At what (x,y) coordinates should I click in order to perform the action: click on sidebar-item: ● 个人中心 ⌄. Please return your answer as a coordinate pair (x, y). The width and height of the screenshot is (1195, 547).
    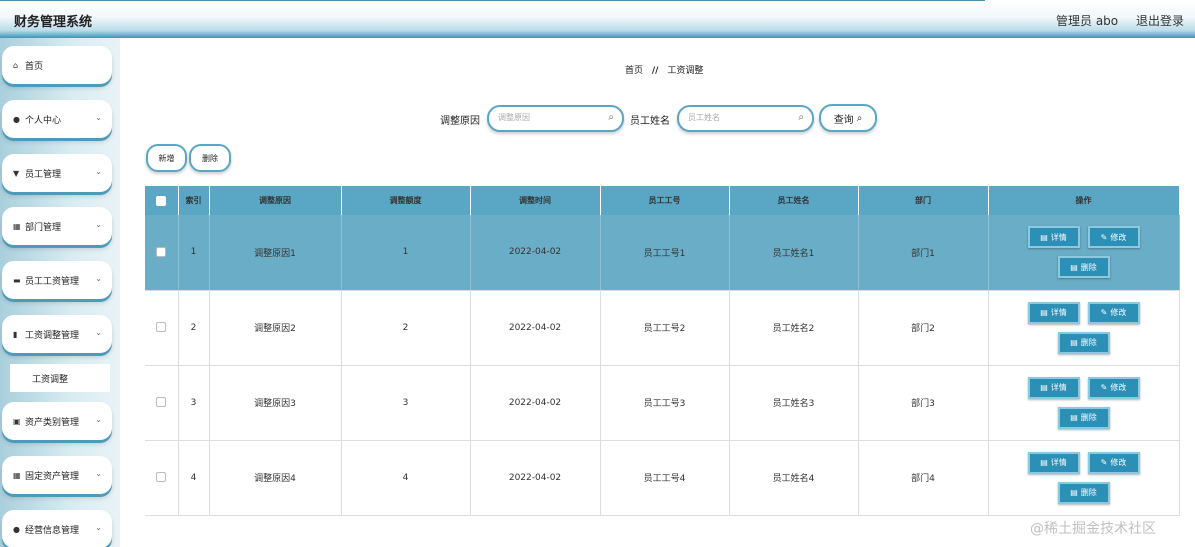
    Looking at the image, I should click on (57, 119).